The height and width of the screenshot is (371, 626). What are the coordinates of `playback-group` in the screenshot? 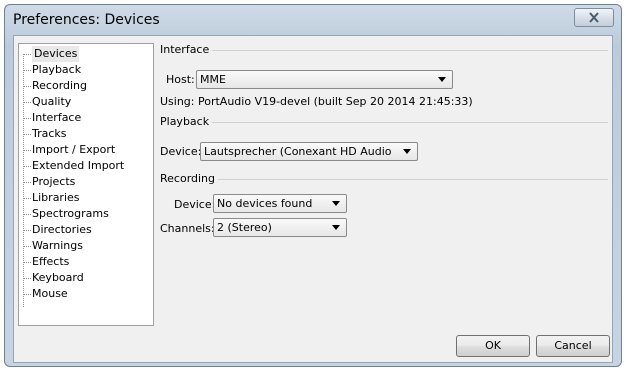 It's located at (384, 122).